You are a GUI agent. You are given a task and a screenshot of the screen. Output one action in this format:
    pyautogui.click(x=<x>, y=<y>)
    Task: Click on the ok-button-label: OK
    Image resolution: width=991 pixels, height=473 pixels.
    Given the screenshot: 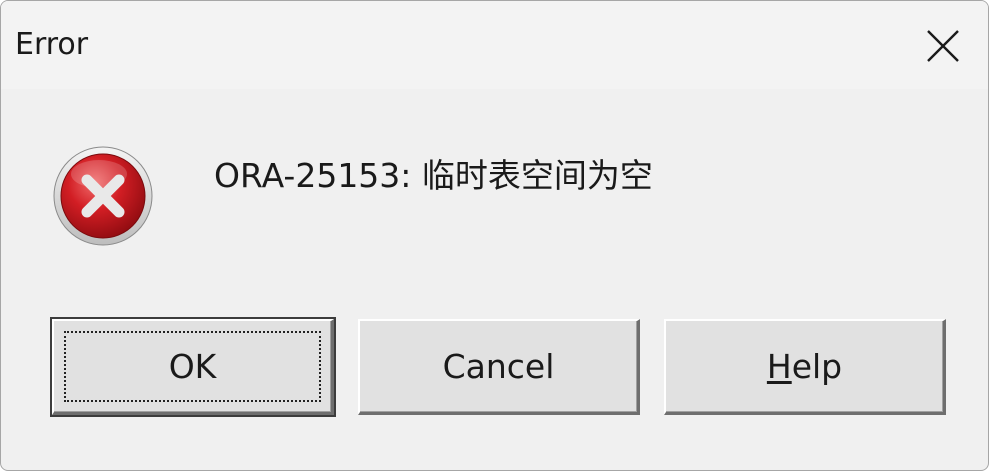 What is the action you would take?
    pyautogui.click(x=192, y=366)
    